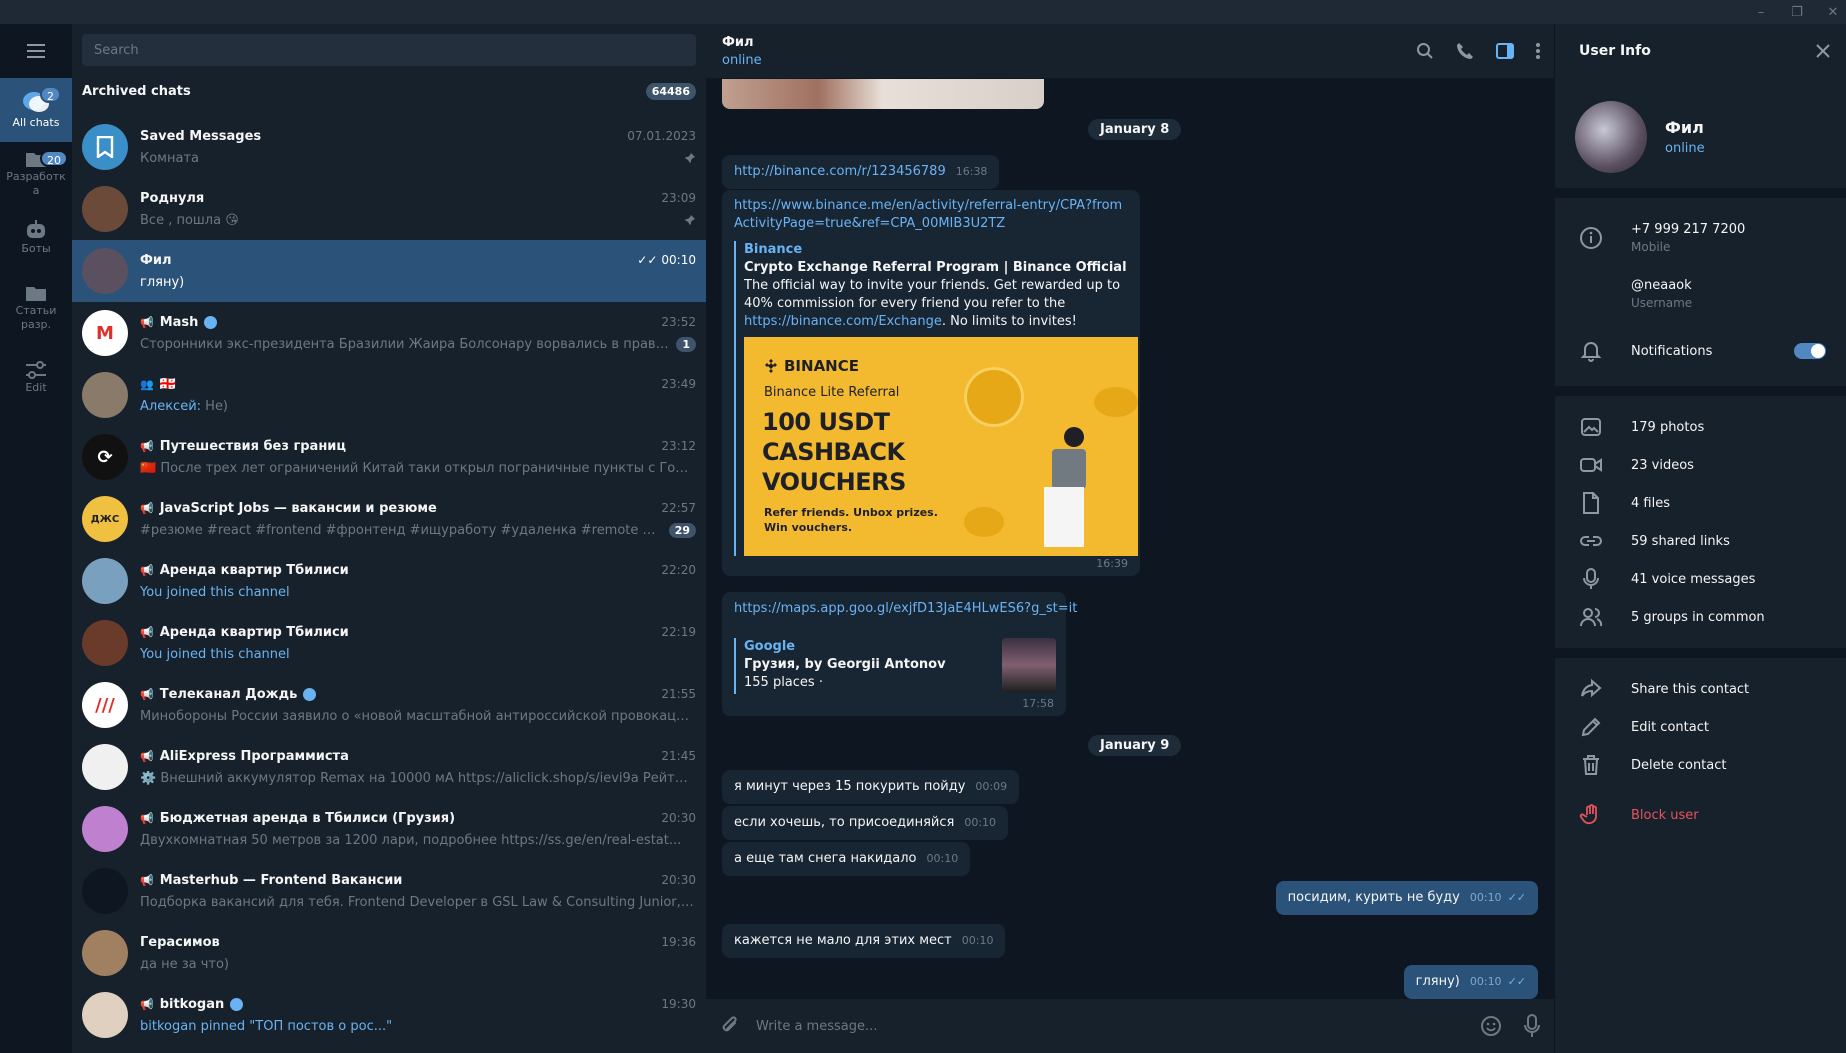 The width and height of the screenshot is (1846, 1053). Describe the element at coordinates (395, 50) in the screenshot. I see `search-input` at that location.